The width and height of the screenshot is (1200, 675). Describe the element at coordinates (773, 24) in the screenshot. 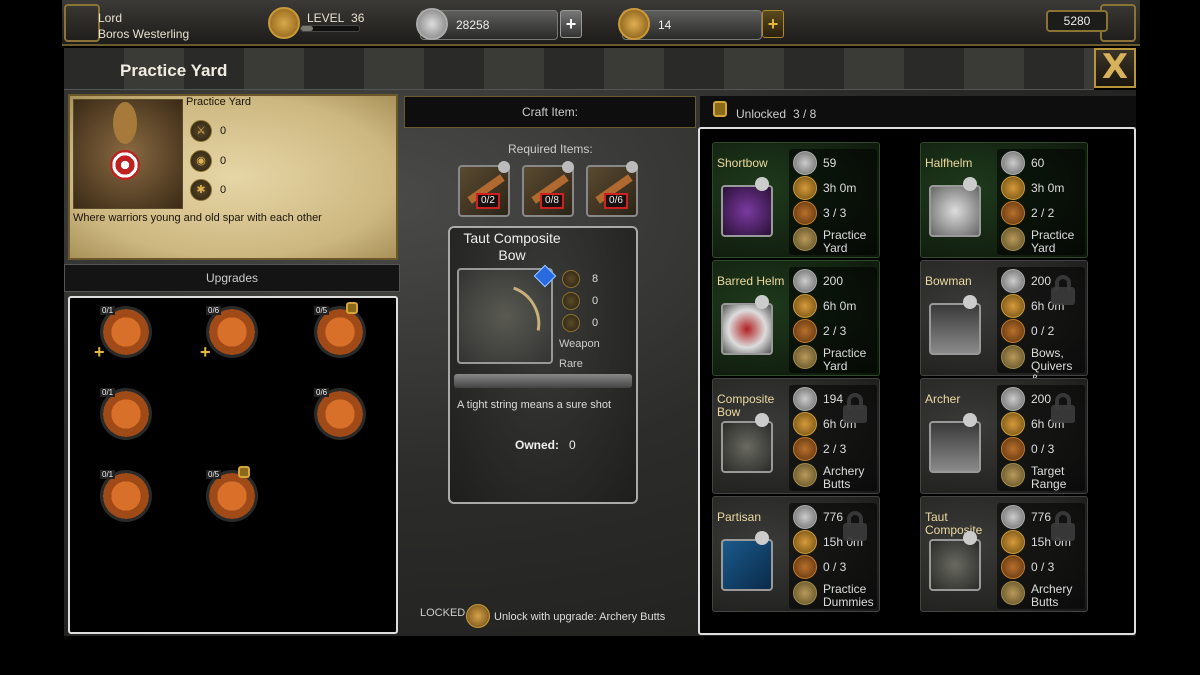

I see `buy-gold-button: +` at that location.